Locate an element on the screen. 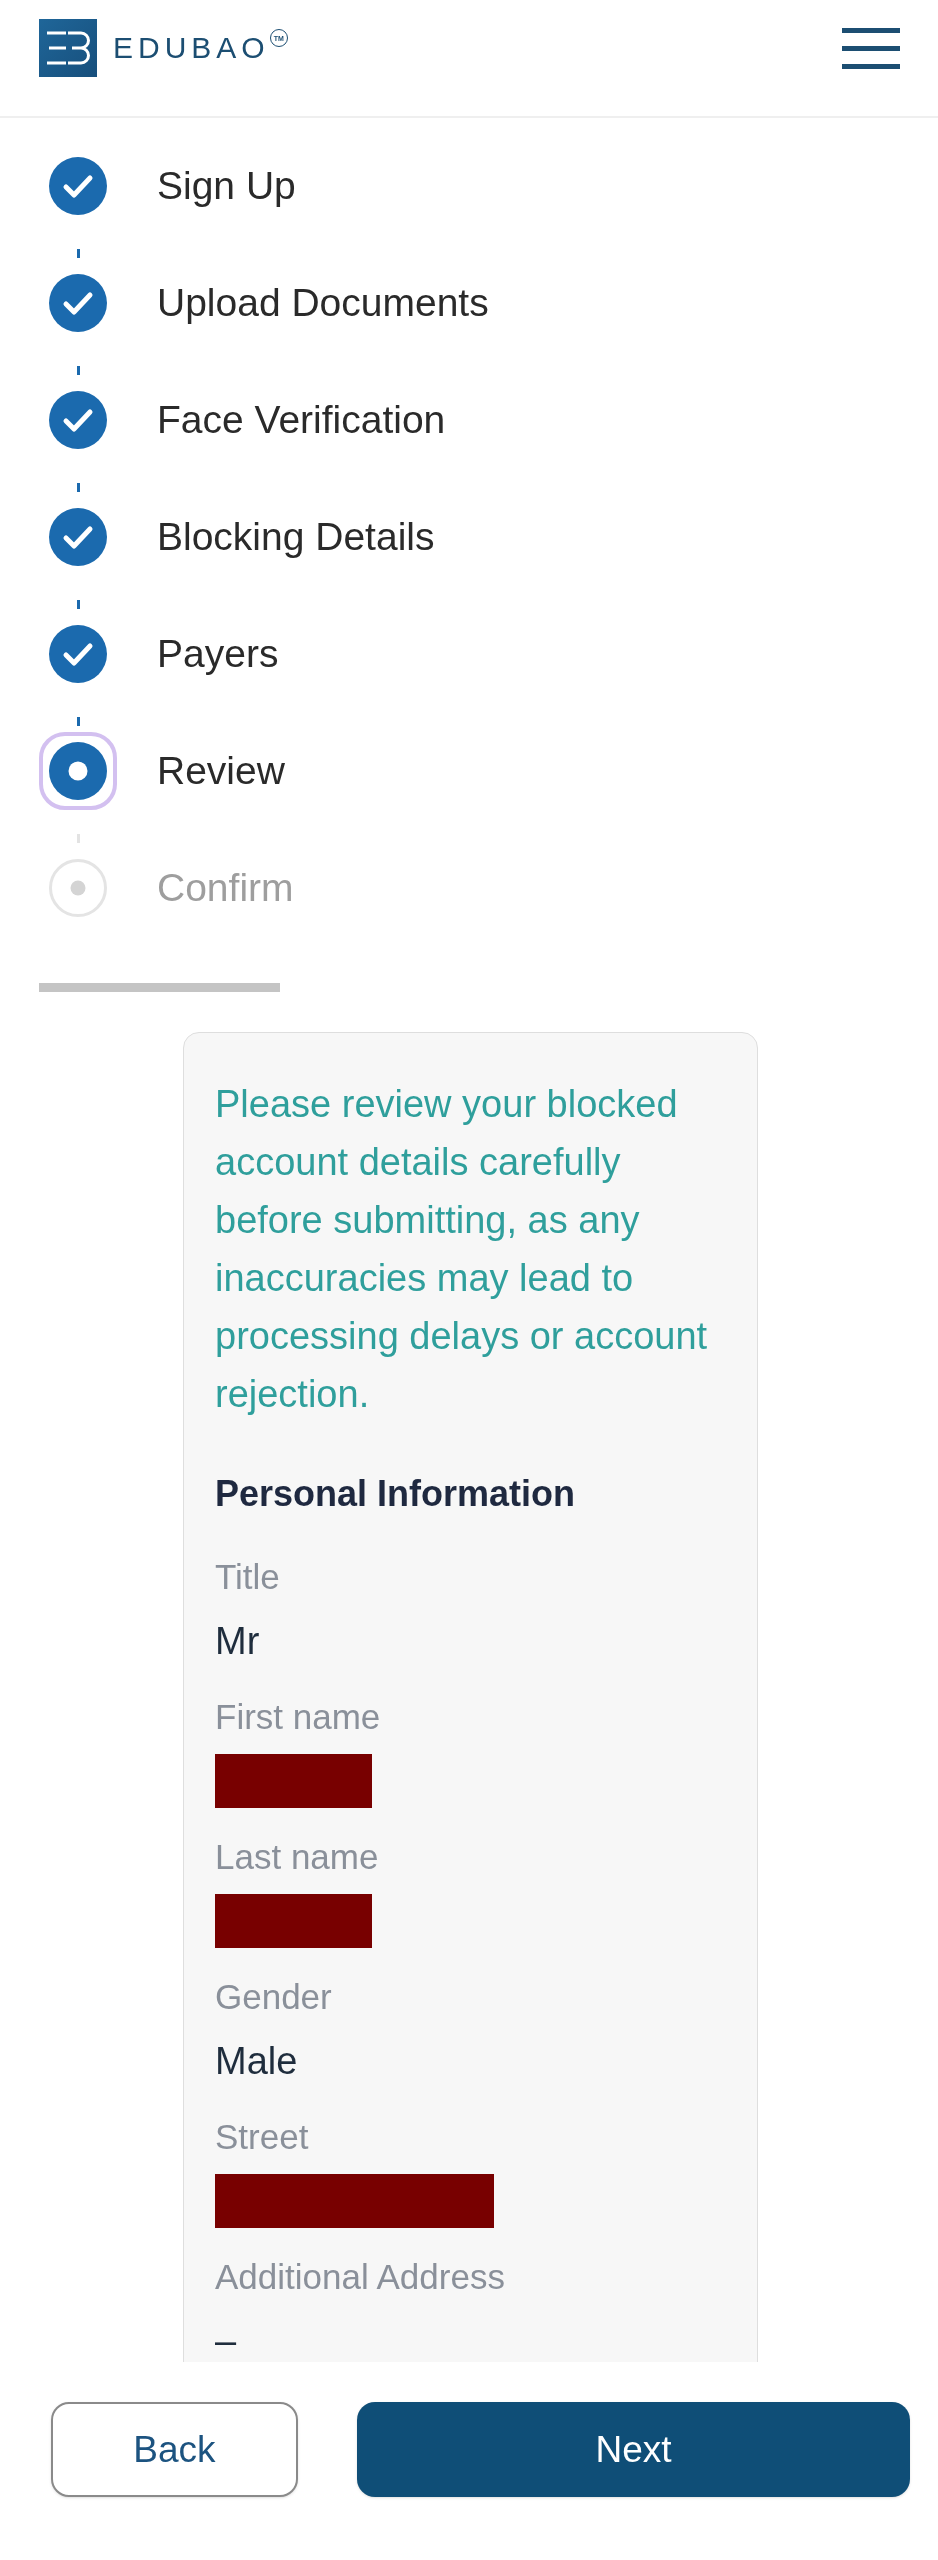  step-label: Upload Documents is located at coordinates (323, 303).